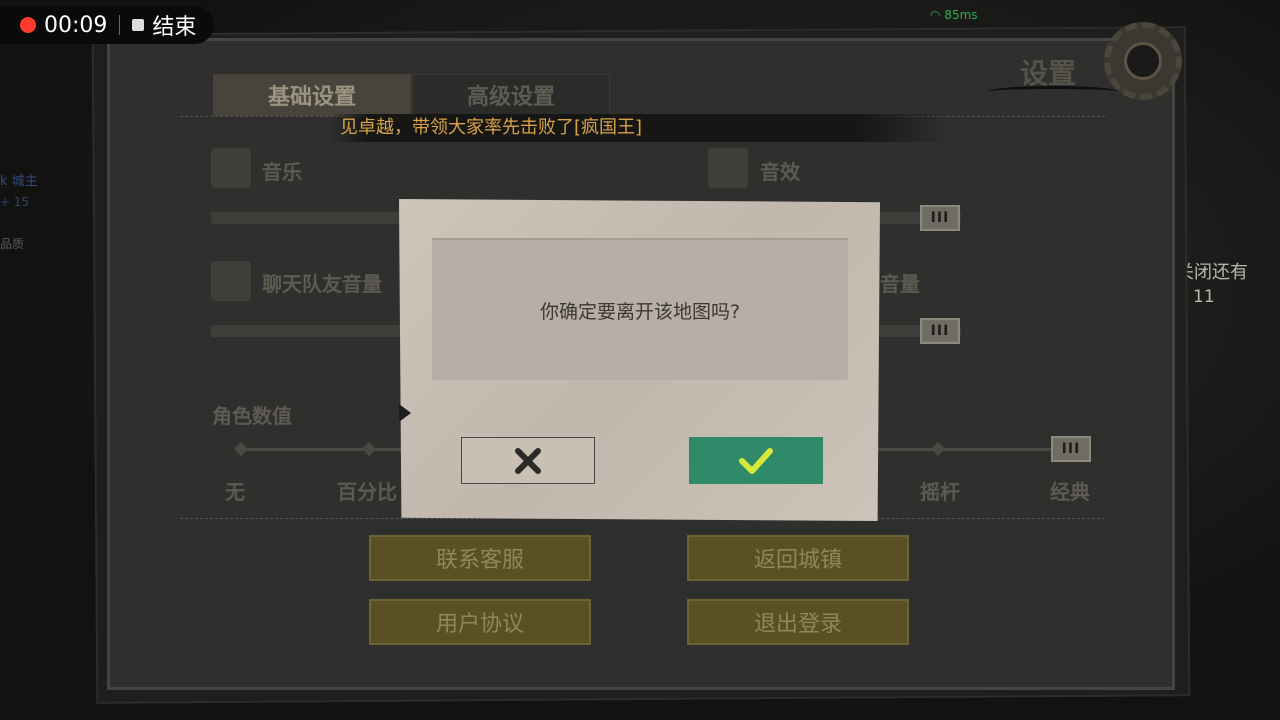 This screenshot has width=1280, height=720. Describe the element at coordinates (798, 558) in the screenshot. I see `back-to-town-button: 返回城镇` at that location.